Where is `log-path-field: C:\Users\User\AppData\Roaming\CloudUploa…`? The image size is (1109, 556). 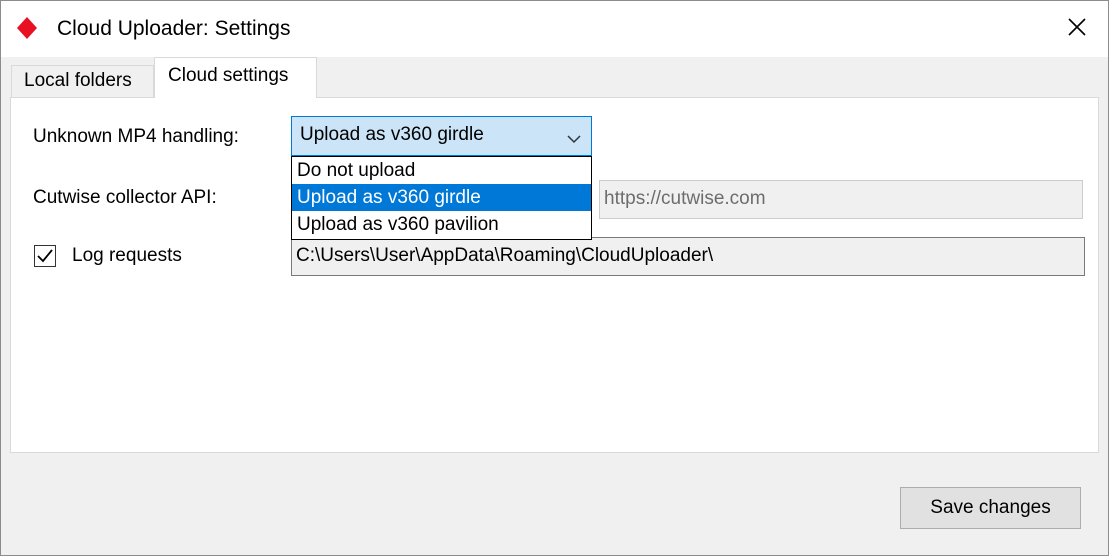 log-path-field: C:\Users\User\AppData\Roaming\CloudUploa… is located at coordinates (688, 256).